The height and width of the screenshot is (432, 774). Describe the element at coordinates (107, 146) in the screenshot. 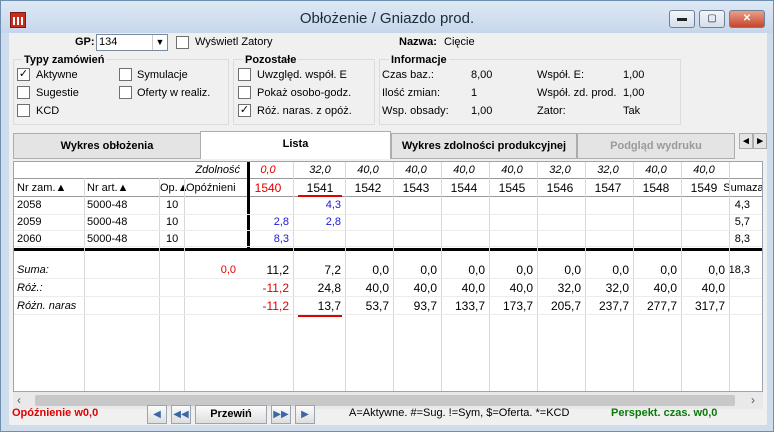

I see `tab-load-chart: Wykres obłożenia` at that location.